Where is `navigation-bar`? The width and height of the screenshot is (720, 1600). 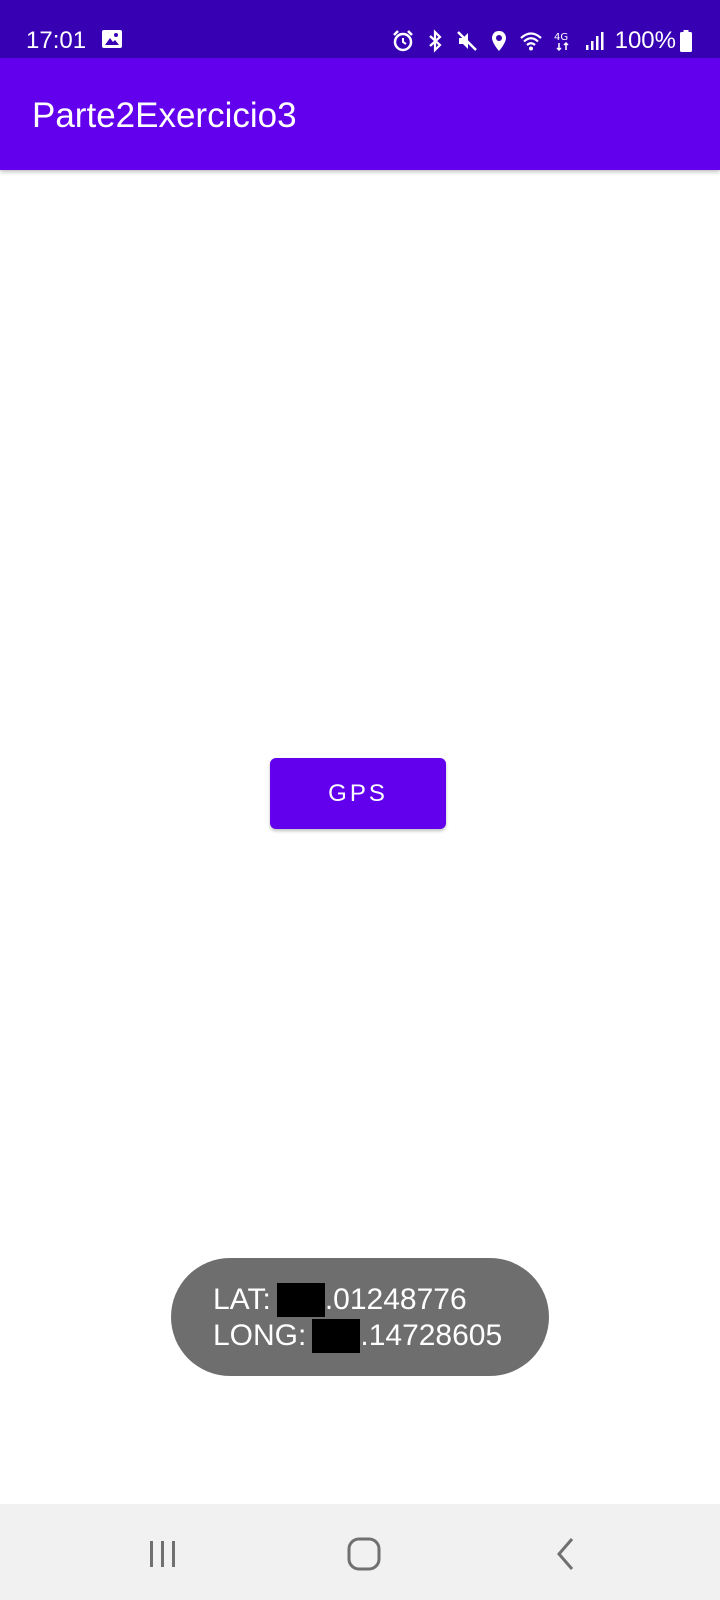 navigation-bar is located at coordinates (360, 1552).